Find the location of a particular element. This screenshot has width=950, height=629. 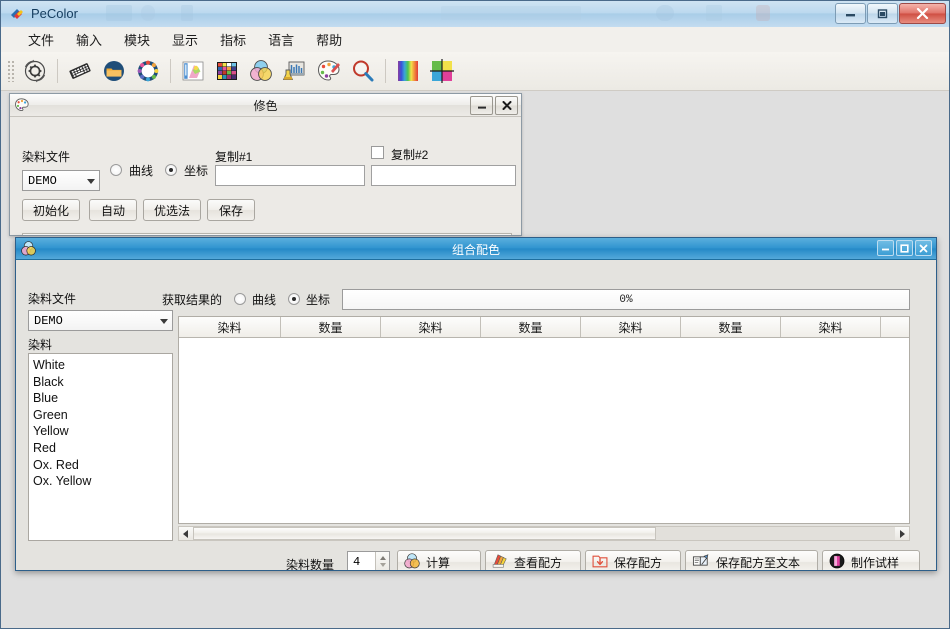

minimize-button is located at coordinates (850, 13).